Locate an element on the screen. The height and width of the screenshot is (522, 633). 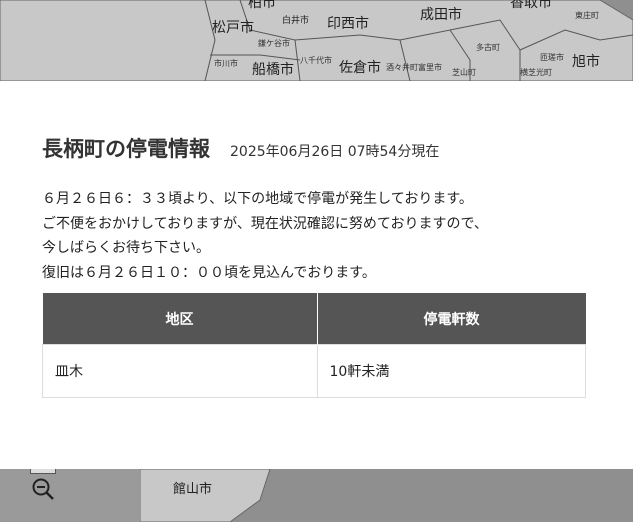
dialog-header: 長柄町の停電情報 2025年06月26日 07時54分現在 is located at coordinates (240, 148).